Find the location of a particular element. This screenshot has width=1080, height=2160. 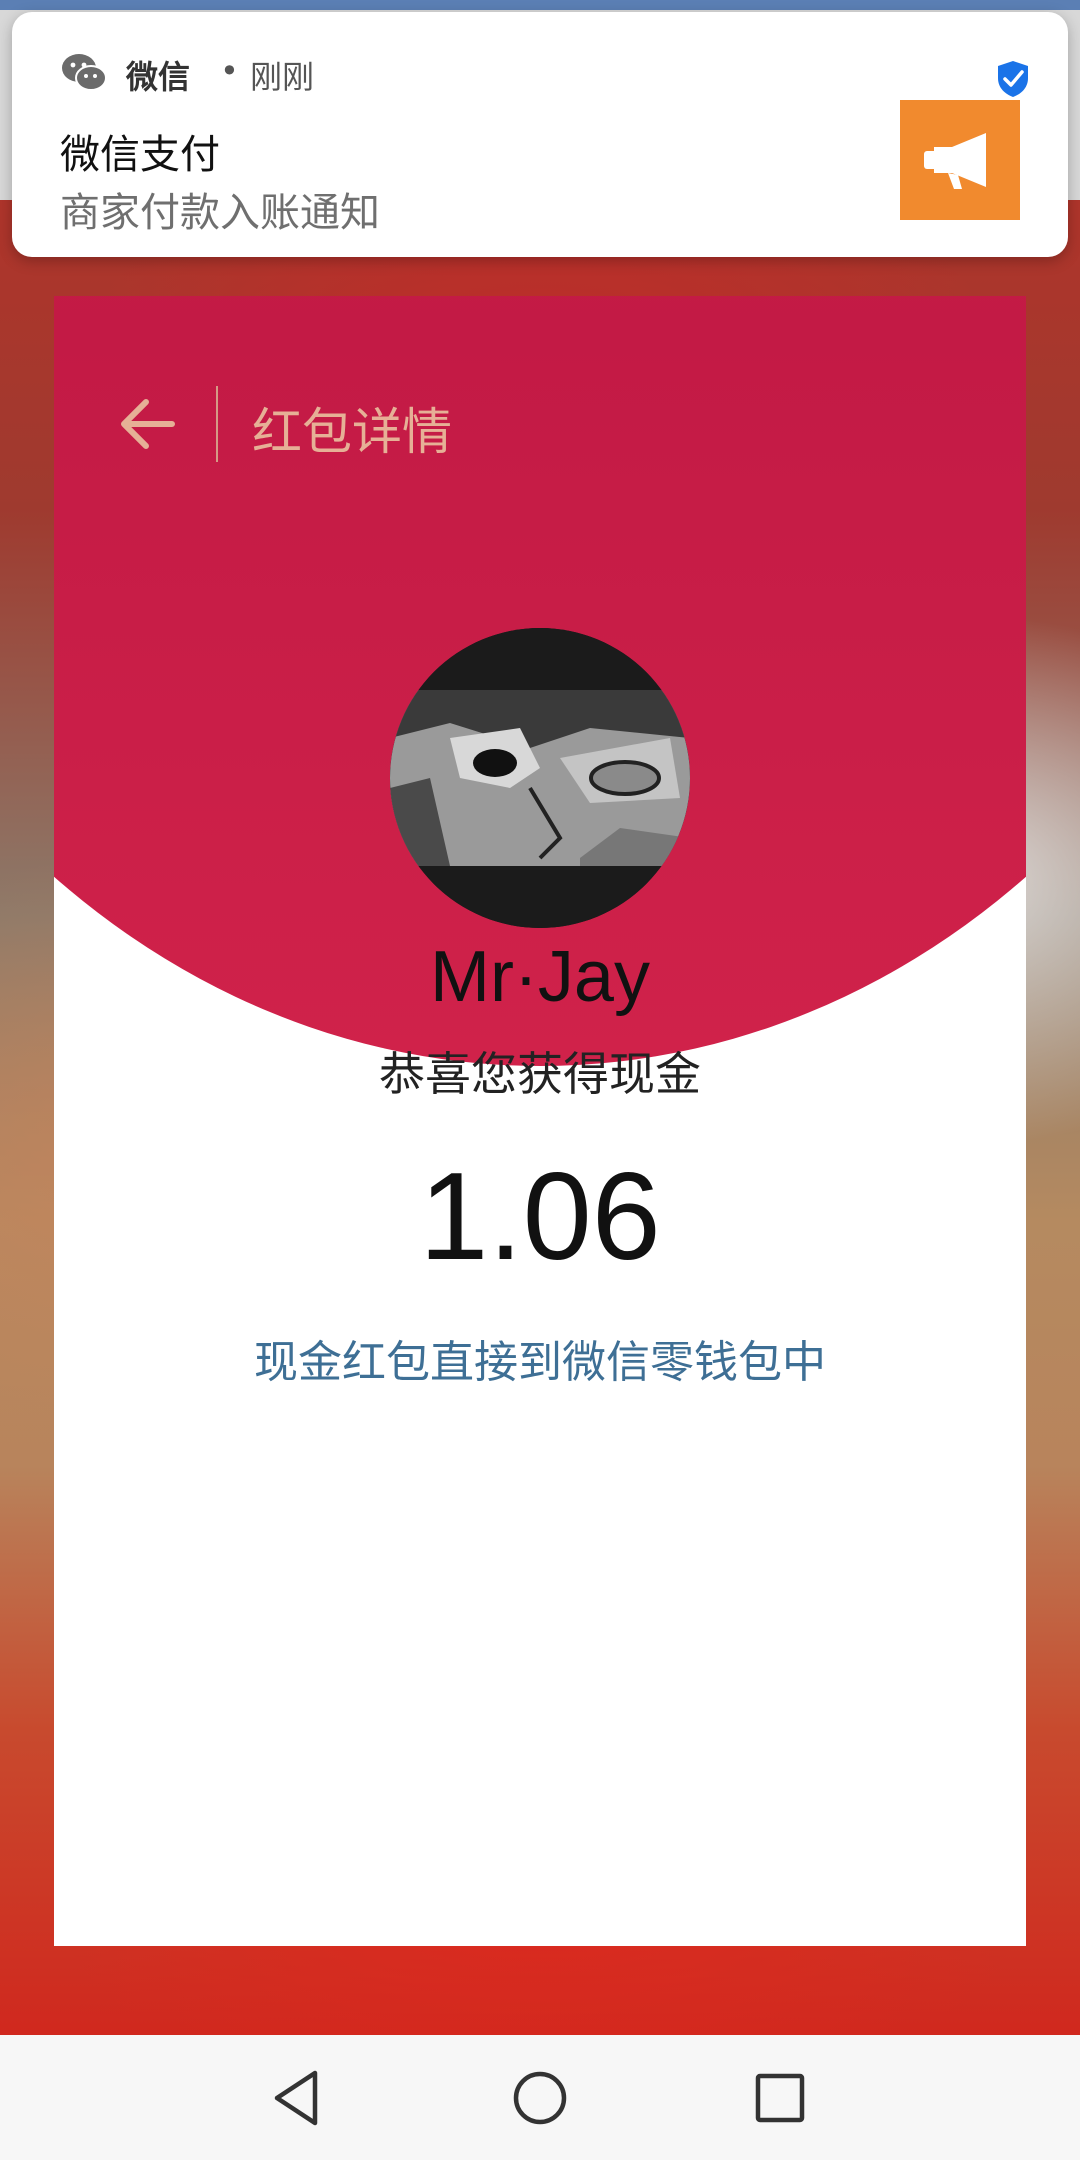

page-title: 红包详情 is located at coordinates (352, 432).